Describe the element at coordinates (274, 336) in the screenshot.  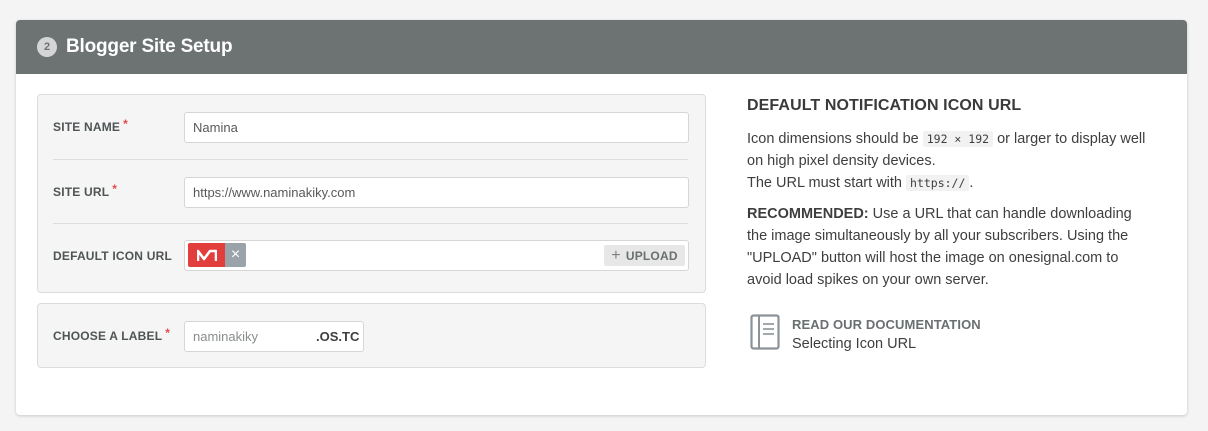
I see `choose-label-input: naminakiky .OS.TC` at that location.